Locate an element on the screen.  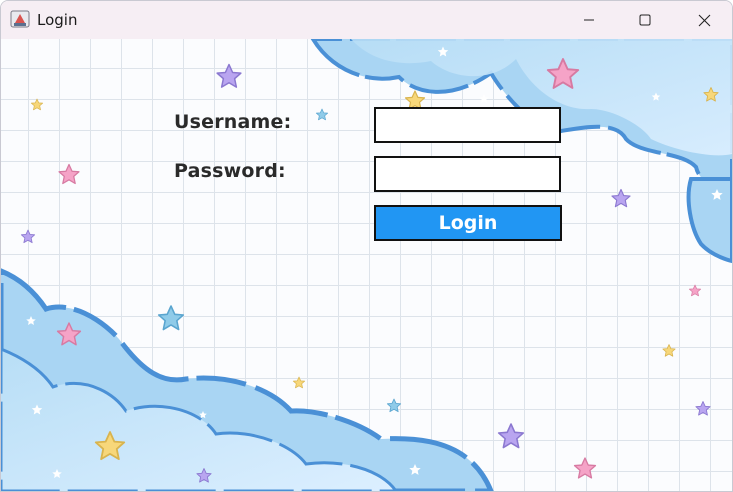
maximize-icon is located at coordinates (645, 20).